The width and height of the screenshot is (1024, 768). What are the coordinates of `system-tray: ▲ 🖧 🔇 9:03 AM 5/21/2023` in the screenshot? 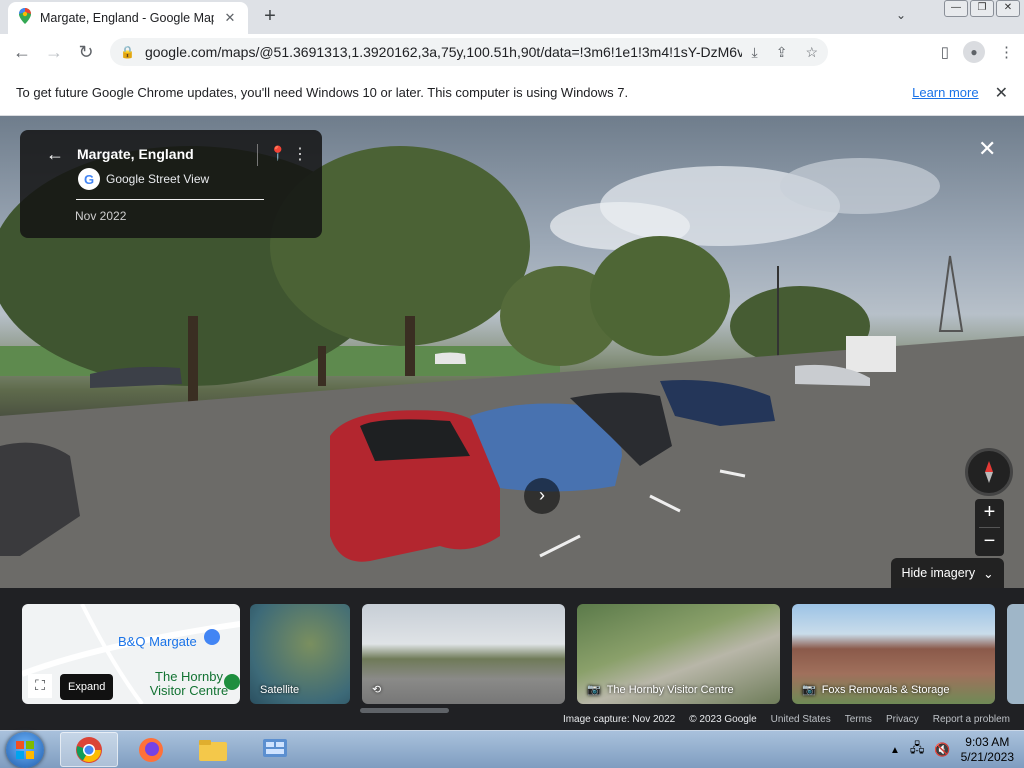 It's located at (952, 750).